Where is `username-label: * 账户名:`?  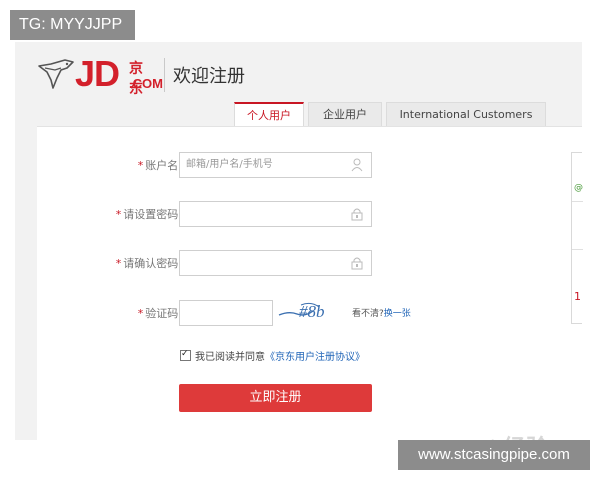 username-label: * 账户名: is located at coordinates (160, 166).